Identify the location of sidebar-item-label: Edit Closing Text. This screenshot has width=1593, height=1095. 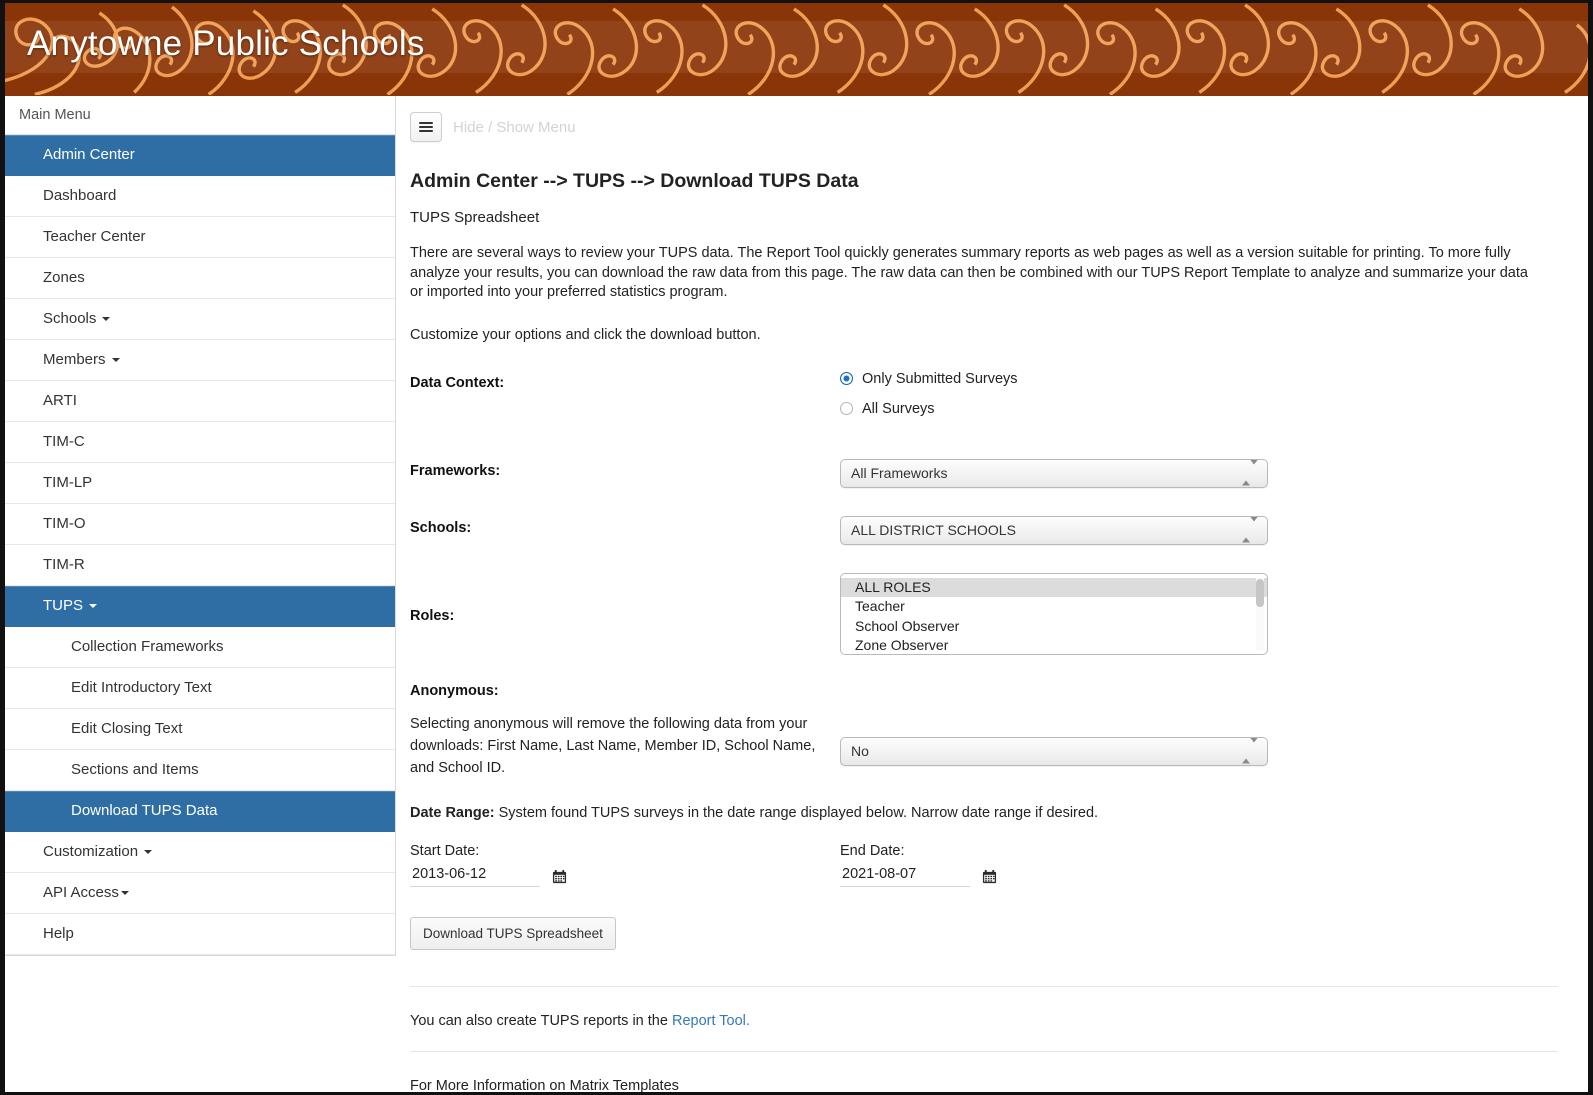
(127, 728).